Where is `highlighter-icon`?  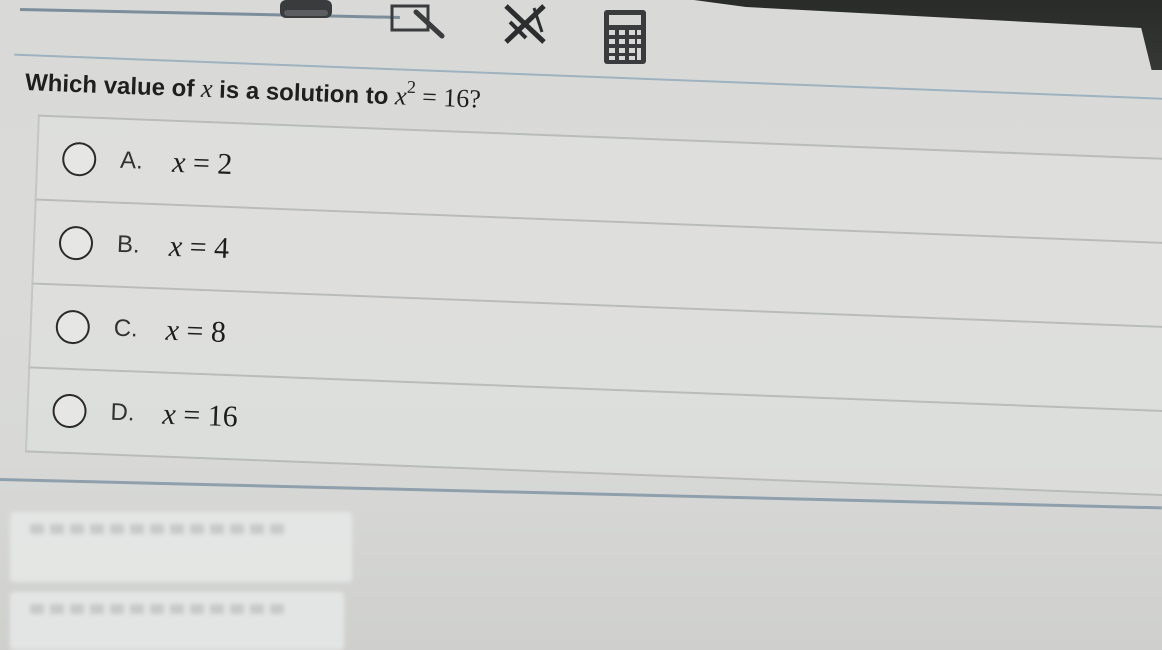
highlighter-icon is located at coordinates (306, 9).